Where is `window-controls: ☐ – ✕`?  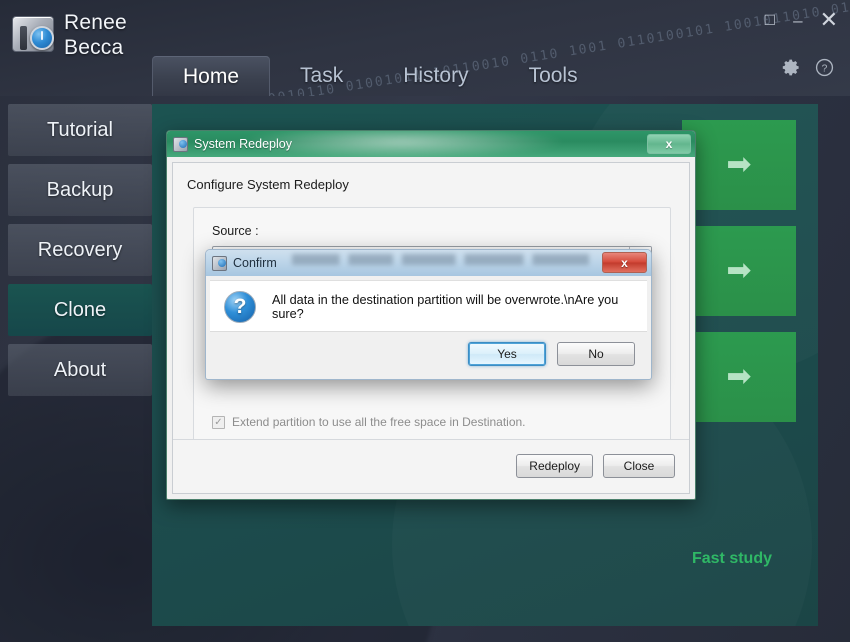
window-controls: ☐ – ✕ is located at coordinates (801, 20).